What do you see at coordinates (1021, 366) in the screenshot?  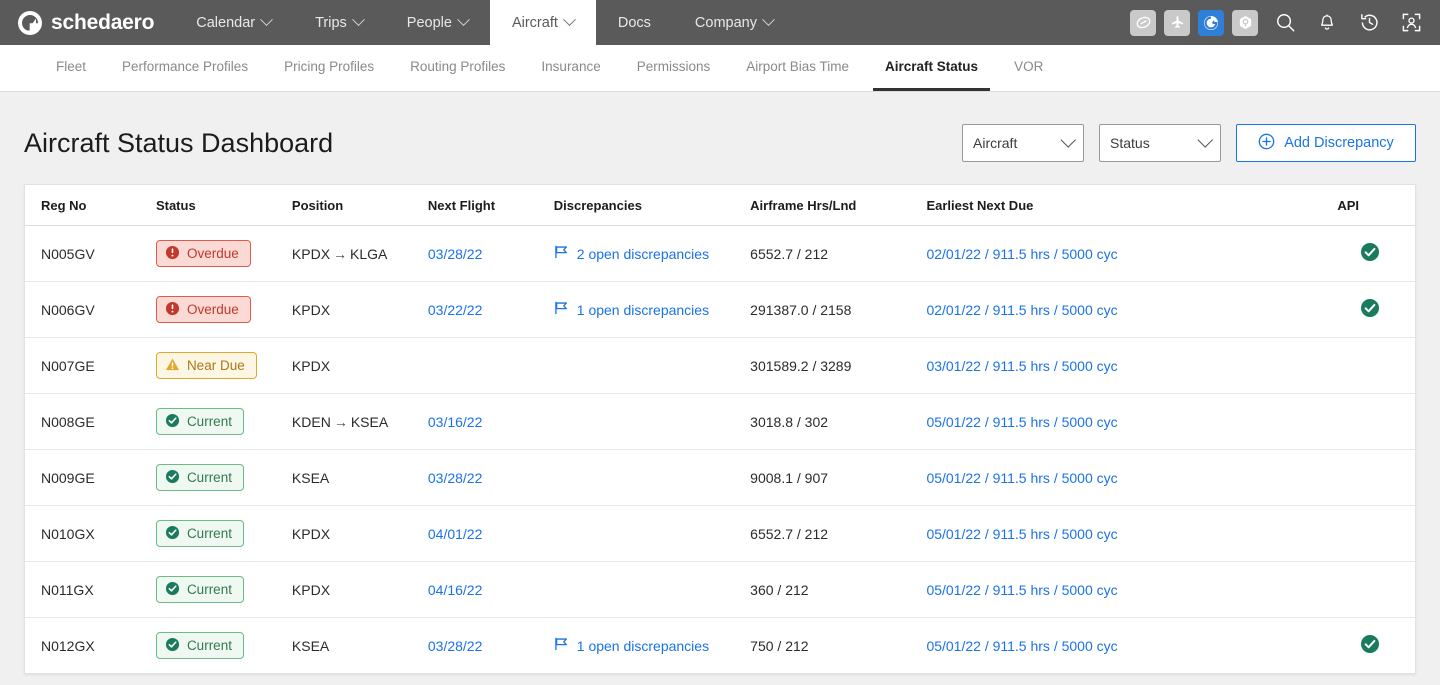 I see `earliest-next-due-link: 03/01/22 / 911.5 hrs / 5000 cyc` at bounding box center [1021, 366].